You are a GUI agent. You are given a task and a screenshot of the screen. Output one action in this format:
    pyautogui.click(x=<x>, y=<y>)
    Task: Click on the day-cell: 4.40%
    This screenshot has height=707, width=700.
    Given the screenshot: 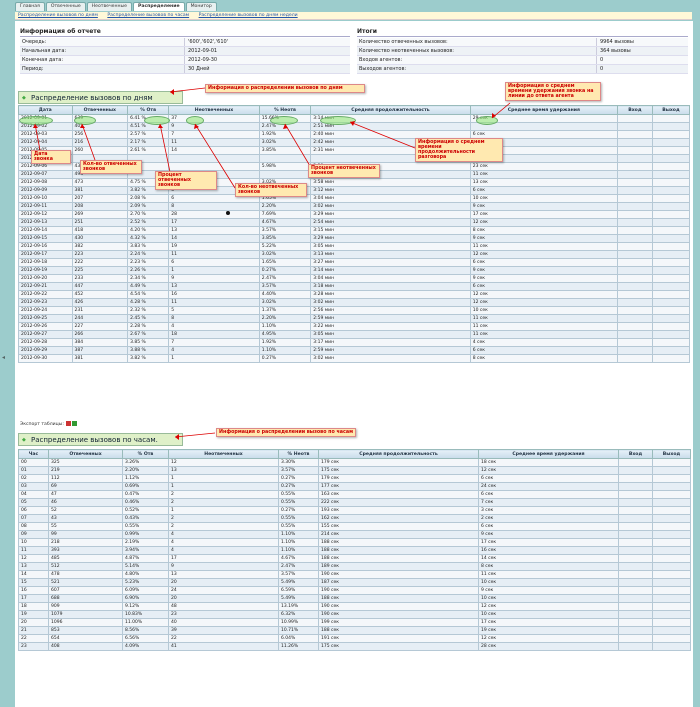 What is the action you would take?
    pyautogui.click(x=285, y=294)
    